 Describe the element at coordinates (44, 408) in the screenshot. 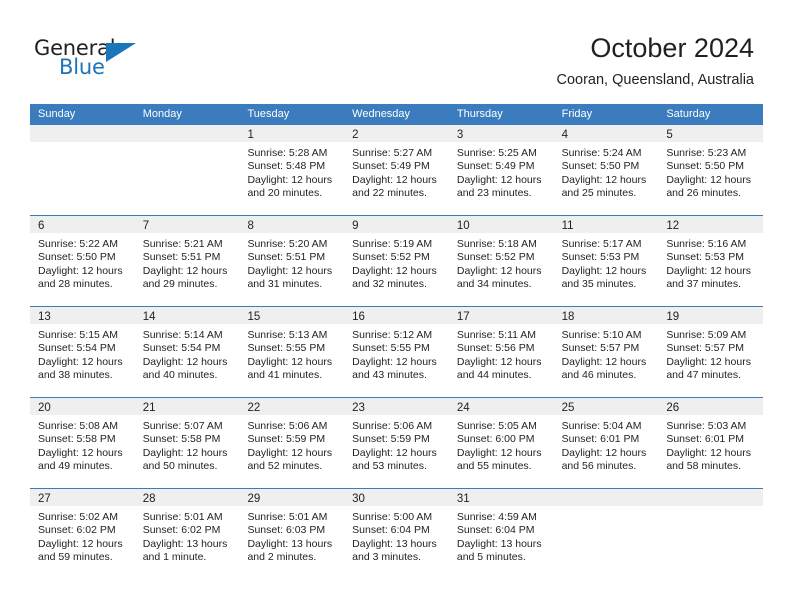

I see `day-number: 20` at that location.